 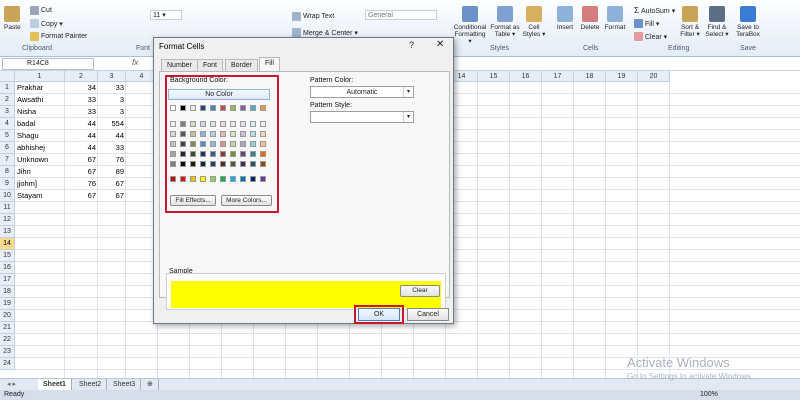 I want to click on tab-sheet1: Sheet1, so click(x=55, y=384).